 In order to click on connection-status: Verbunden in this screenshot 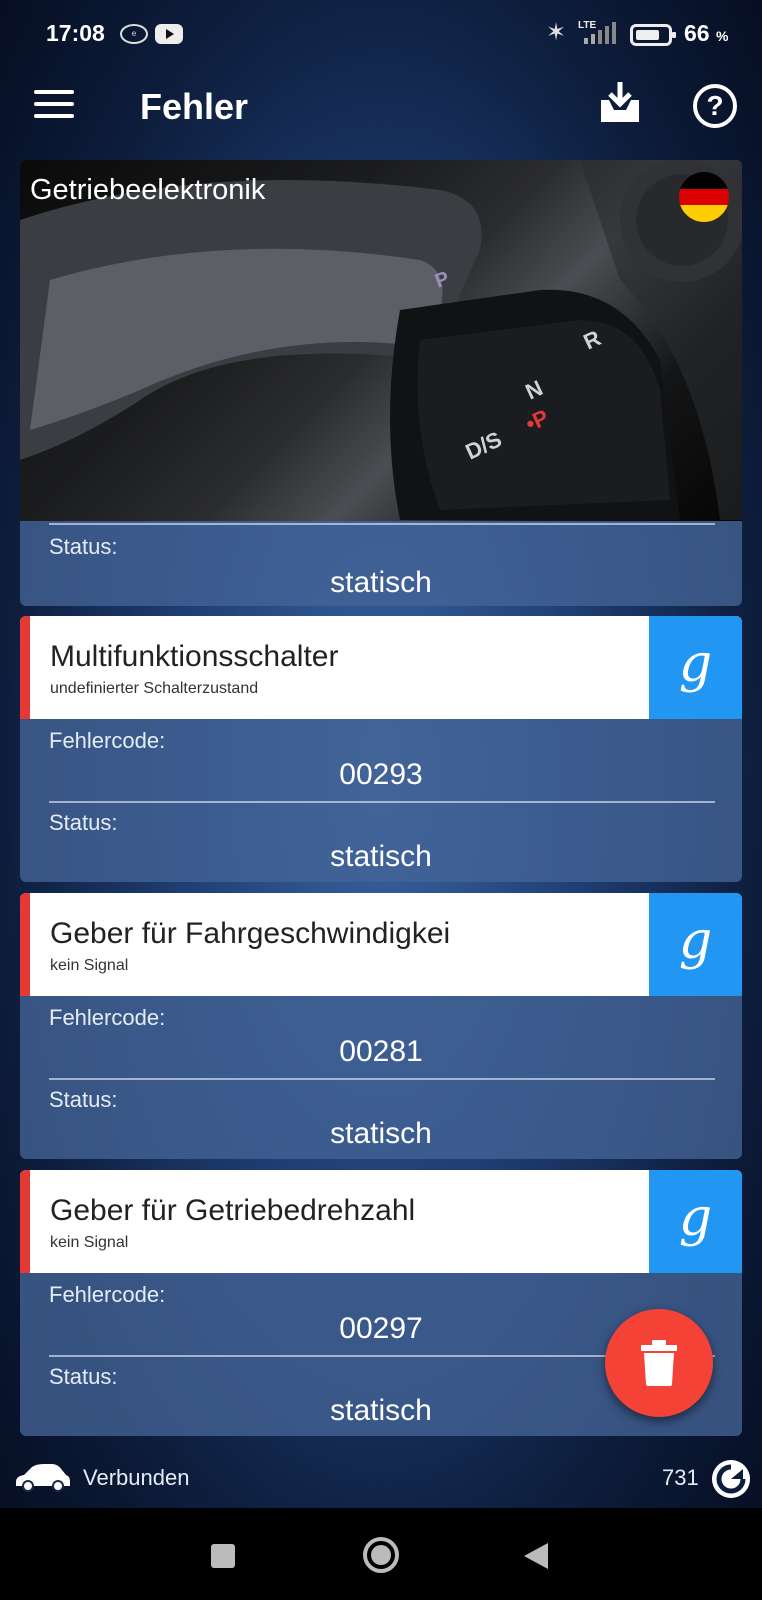, I will do `click(136, 1477)`.